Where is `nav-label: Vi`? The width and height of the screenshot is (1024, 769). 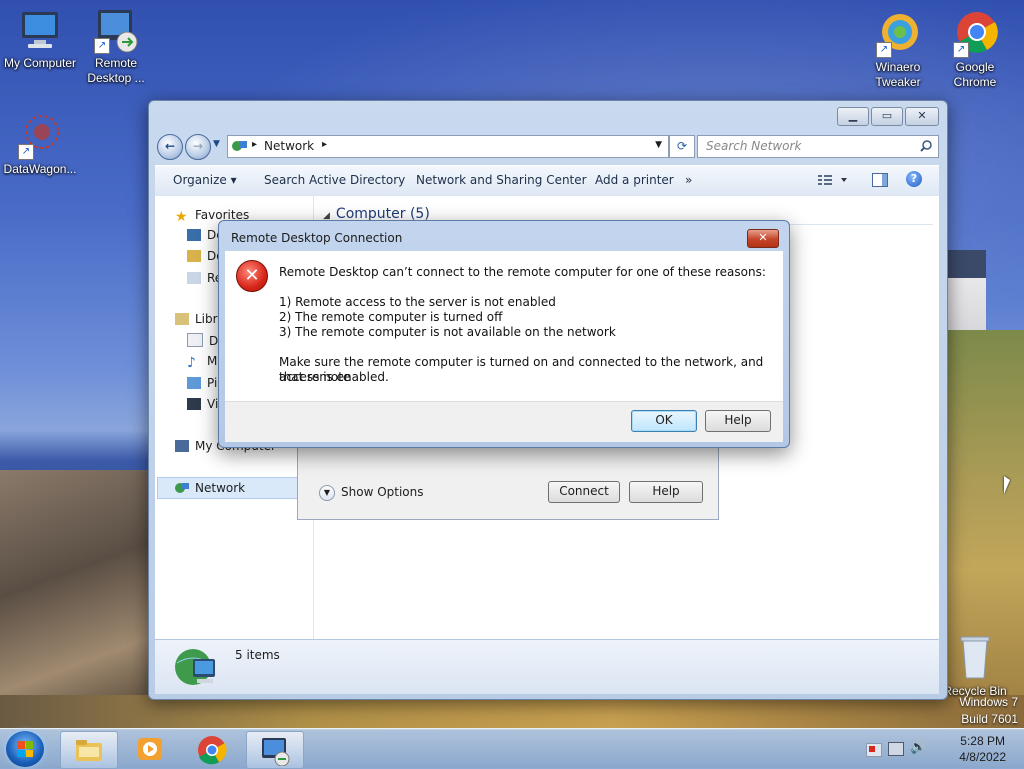
nav-label: Vi is located at coordinates (213, 404).